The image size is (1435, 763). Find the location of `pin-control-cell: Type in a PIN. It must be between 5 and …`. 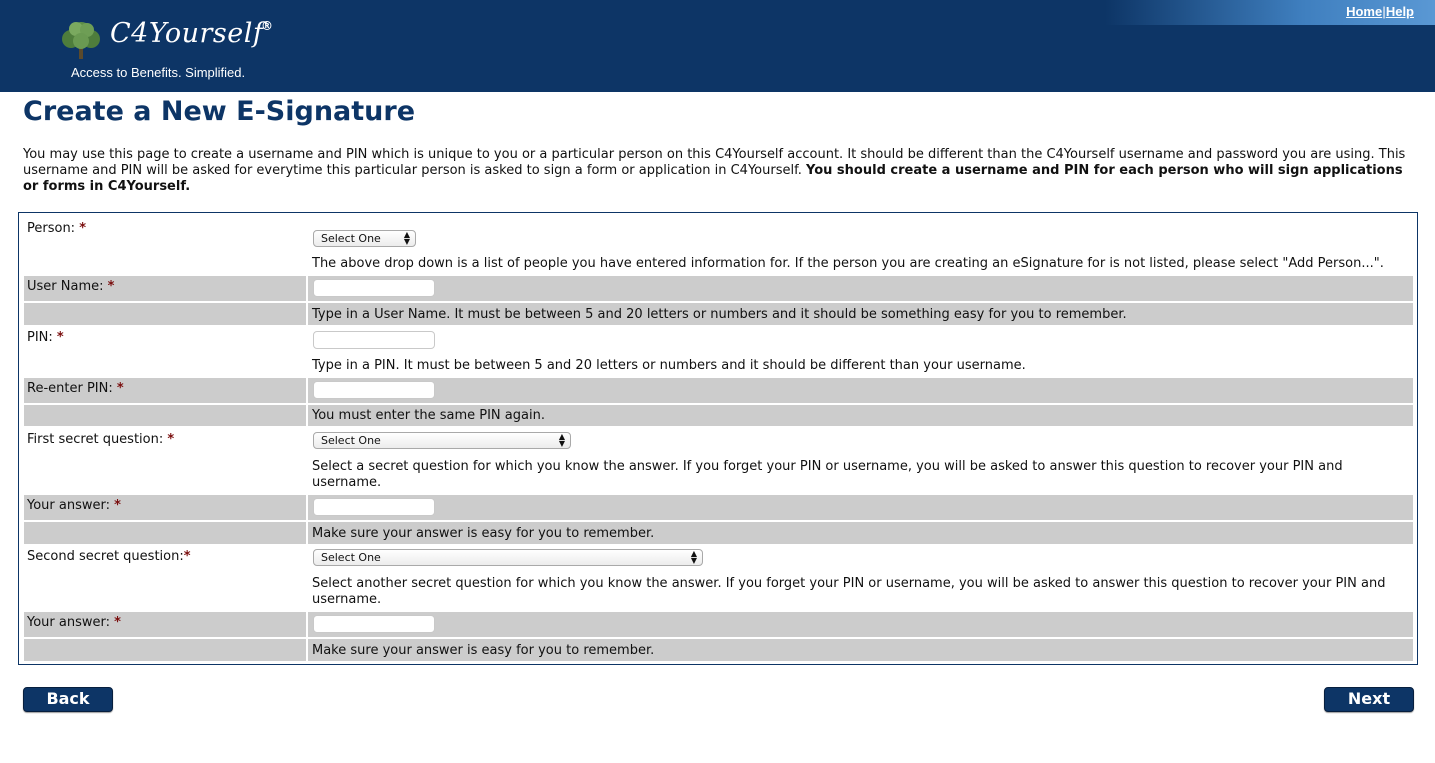

pin-control-cell: Type in a PIN. It must be between 5 and … is located at coordinates (860, 351).